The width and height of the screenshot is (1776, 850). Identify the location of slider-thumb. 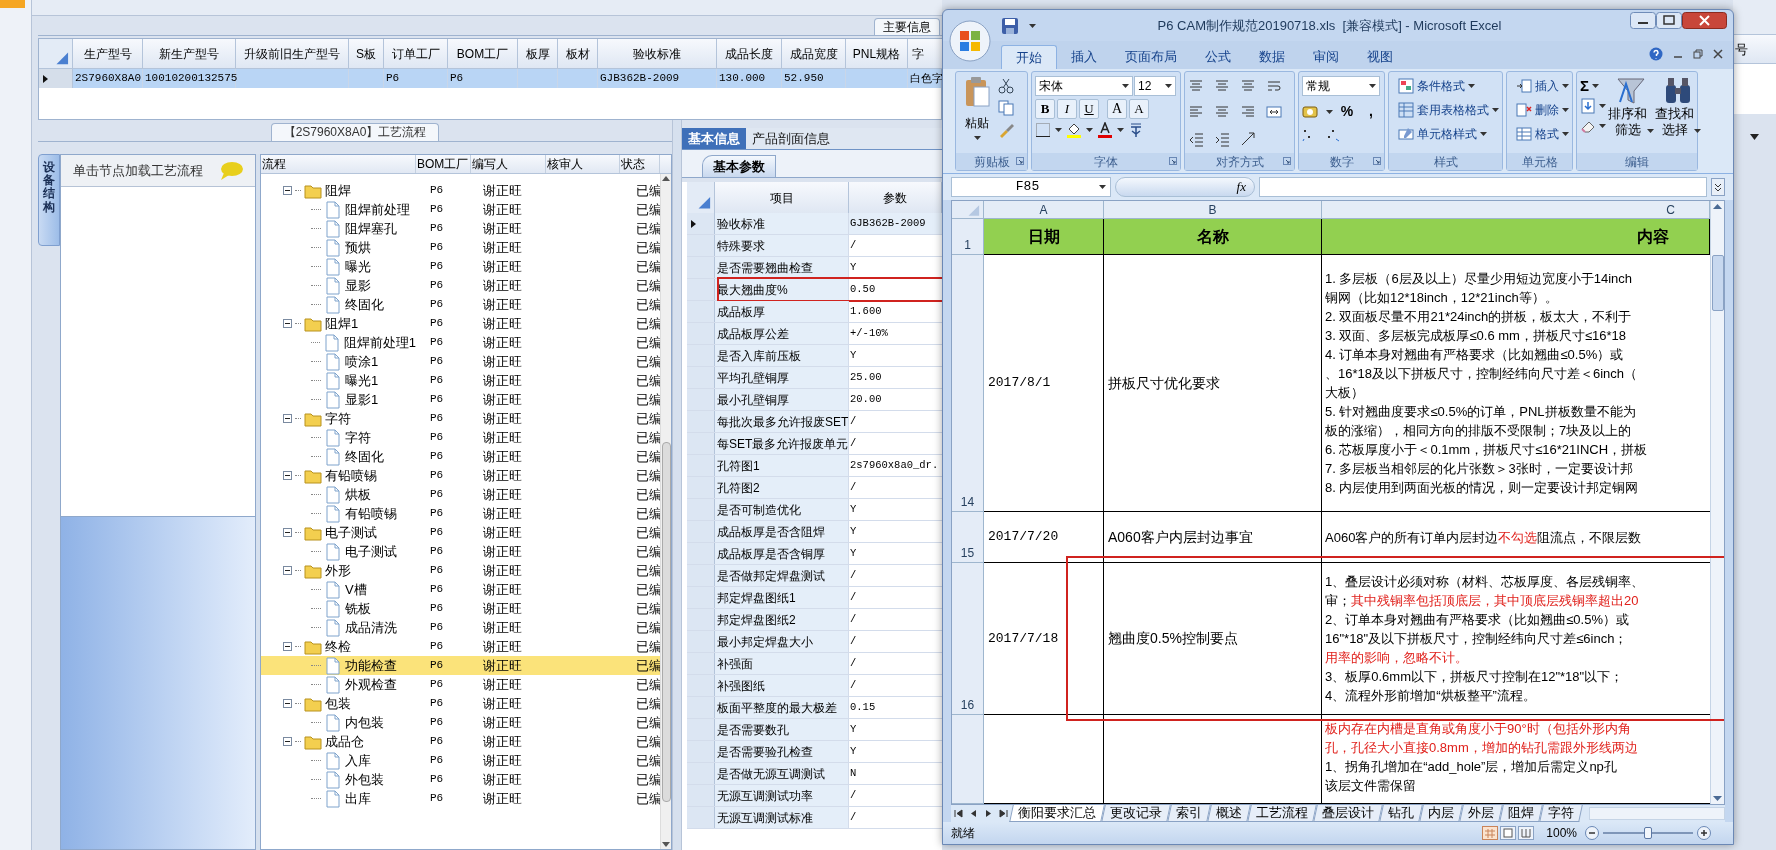
(1648, 833).